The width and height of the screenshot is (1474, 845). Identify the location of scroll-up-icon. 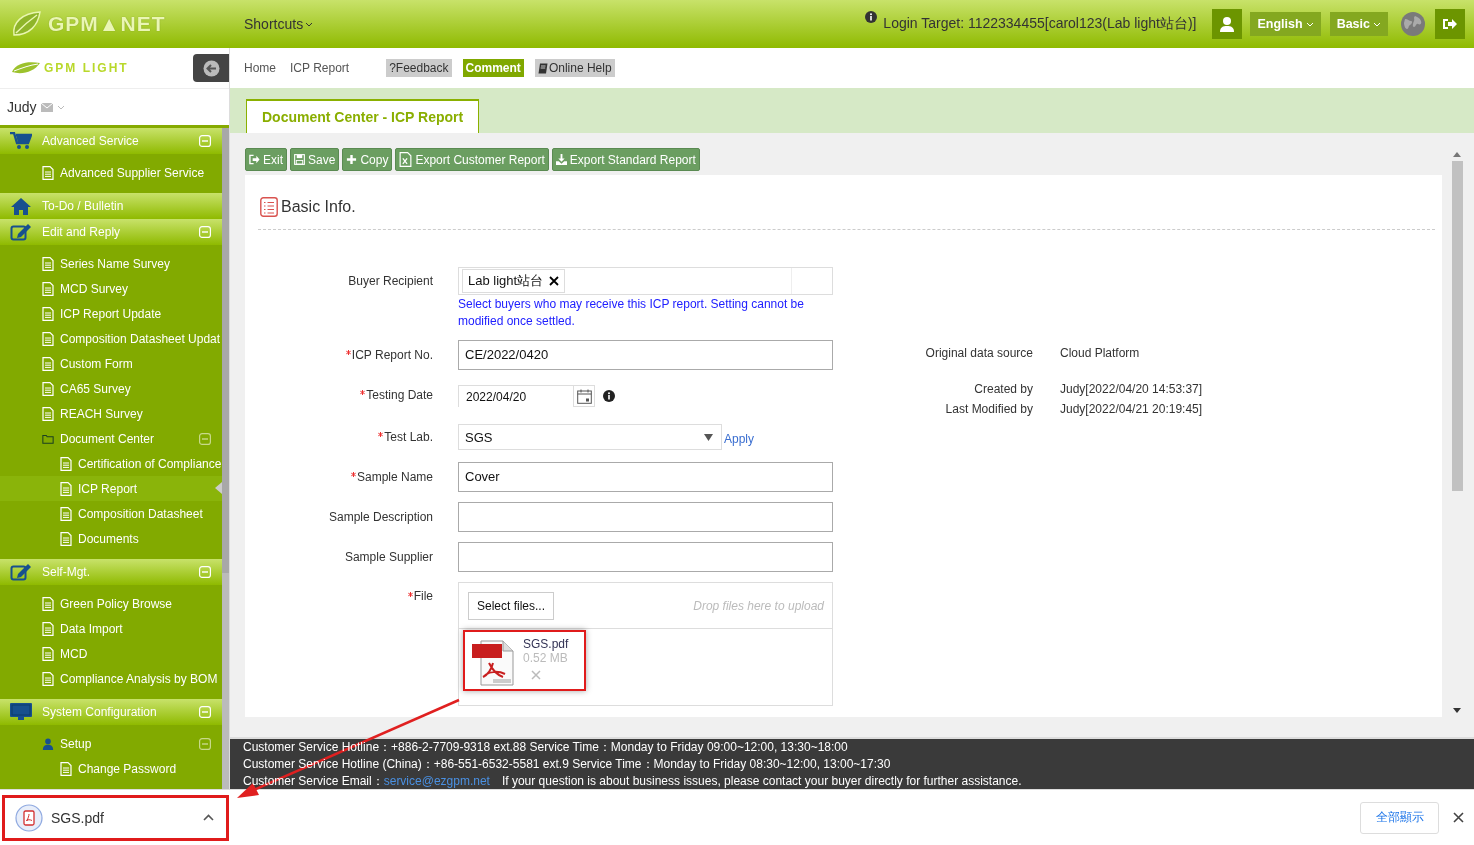
(1457, 154).